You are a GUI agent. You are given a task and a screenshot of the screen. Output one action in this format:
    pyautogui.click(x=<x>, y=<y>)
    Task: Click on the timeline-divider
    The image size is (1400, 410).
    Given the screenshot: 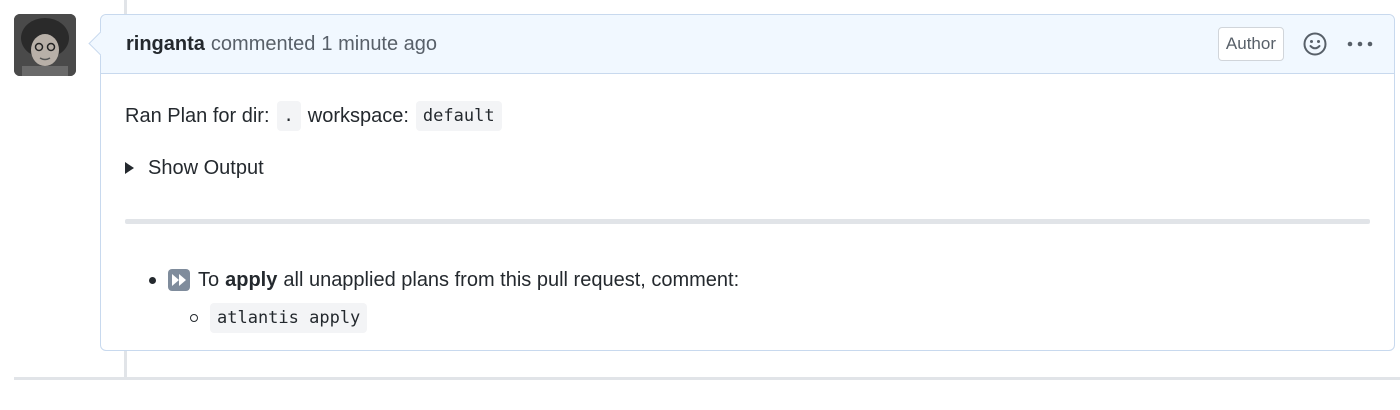 What is the action you would take?
    pyautogui.click(x=707, y=378)
    